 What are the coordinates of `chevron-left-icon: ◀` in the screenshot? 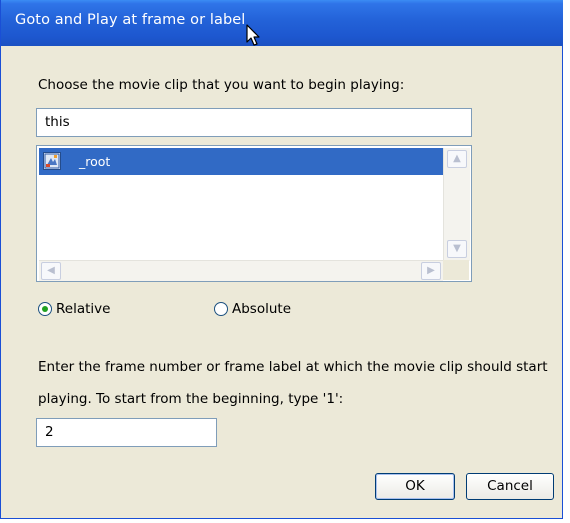 It's located at (51, 270).